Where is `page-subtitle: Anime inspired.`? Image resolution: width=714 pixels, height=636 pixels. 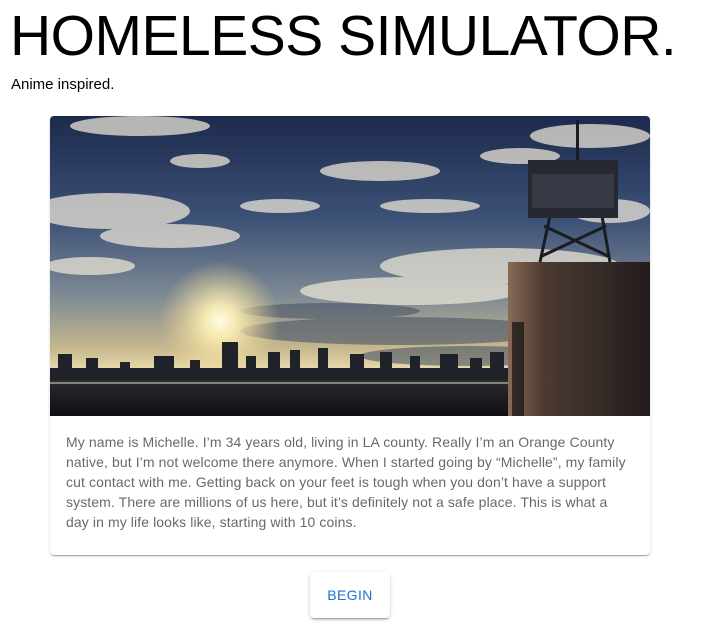 page-subtitle: Anime inspired. is located at coordinates (63, 84).